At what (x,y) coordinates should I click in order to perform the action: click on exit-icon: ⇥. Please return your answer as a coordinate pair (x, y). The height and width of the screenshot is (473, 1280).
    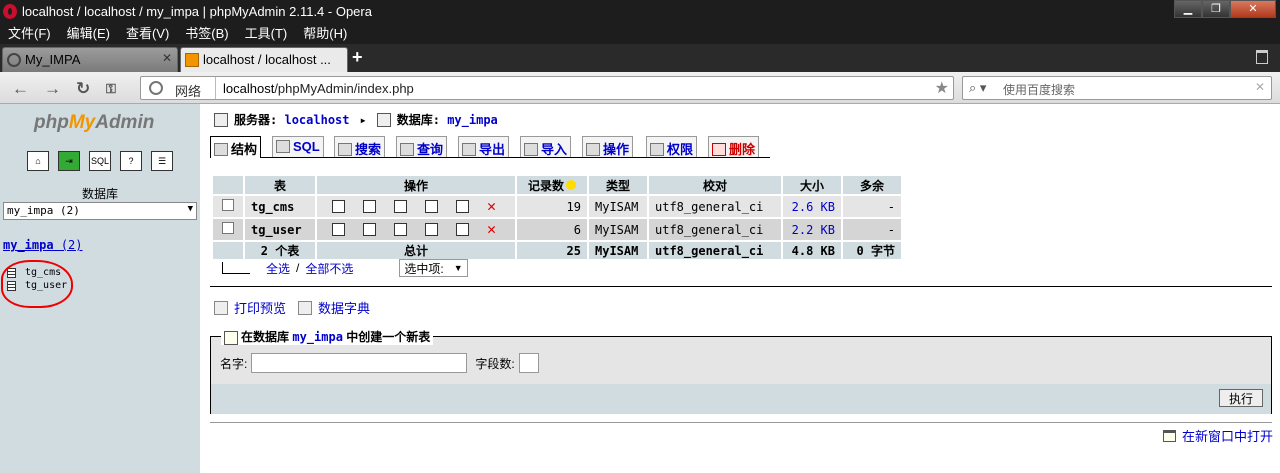
    Looking at the image, I should click on (69, 161).